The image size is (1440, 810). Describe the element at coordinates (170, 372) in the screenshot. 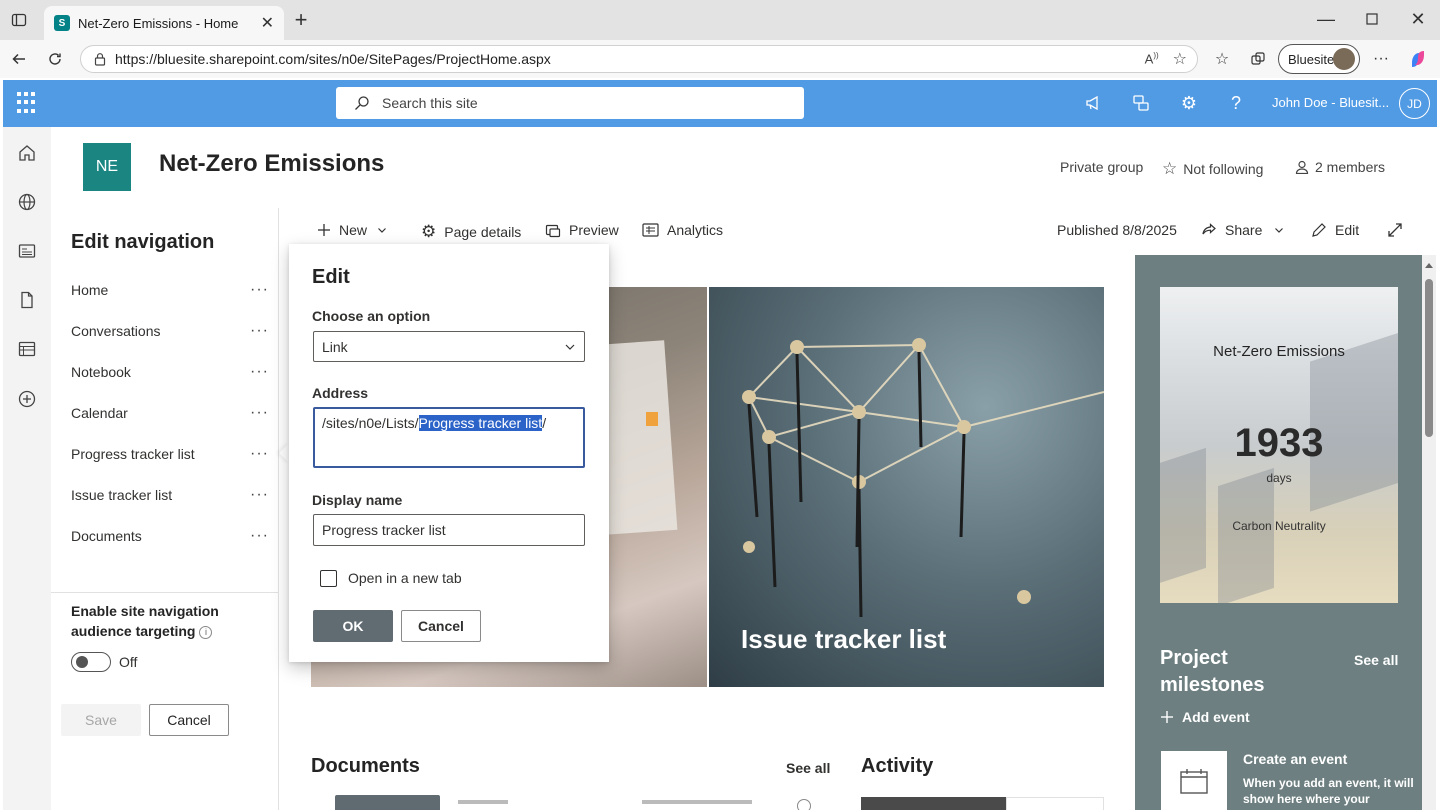

I see `nav-item-notebook: Notebook ···` at that location.